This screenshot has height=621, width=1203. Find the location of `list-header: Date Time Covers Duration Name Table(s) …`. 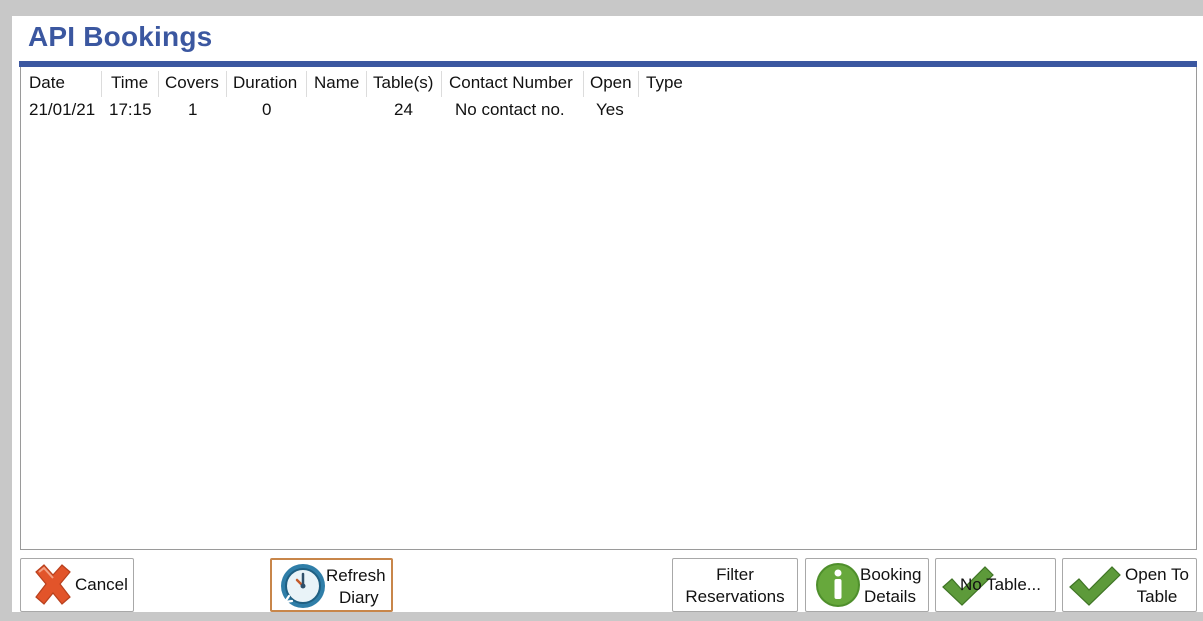

list-header: Date Time Covers Duration Name Table(s) … is located at coordinates (371, 84).